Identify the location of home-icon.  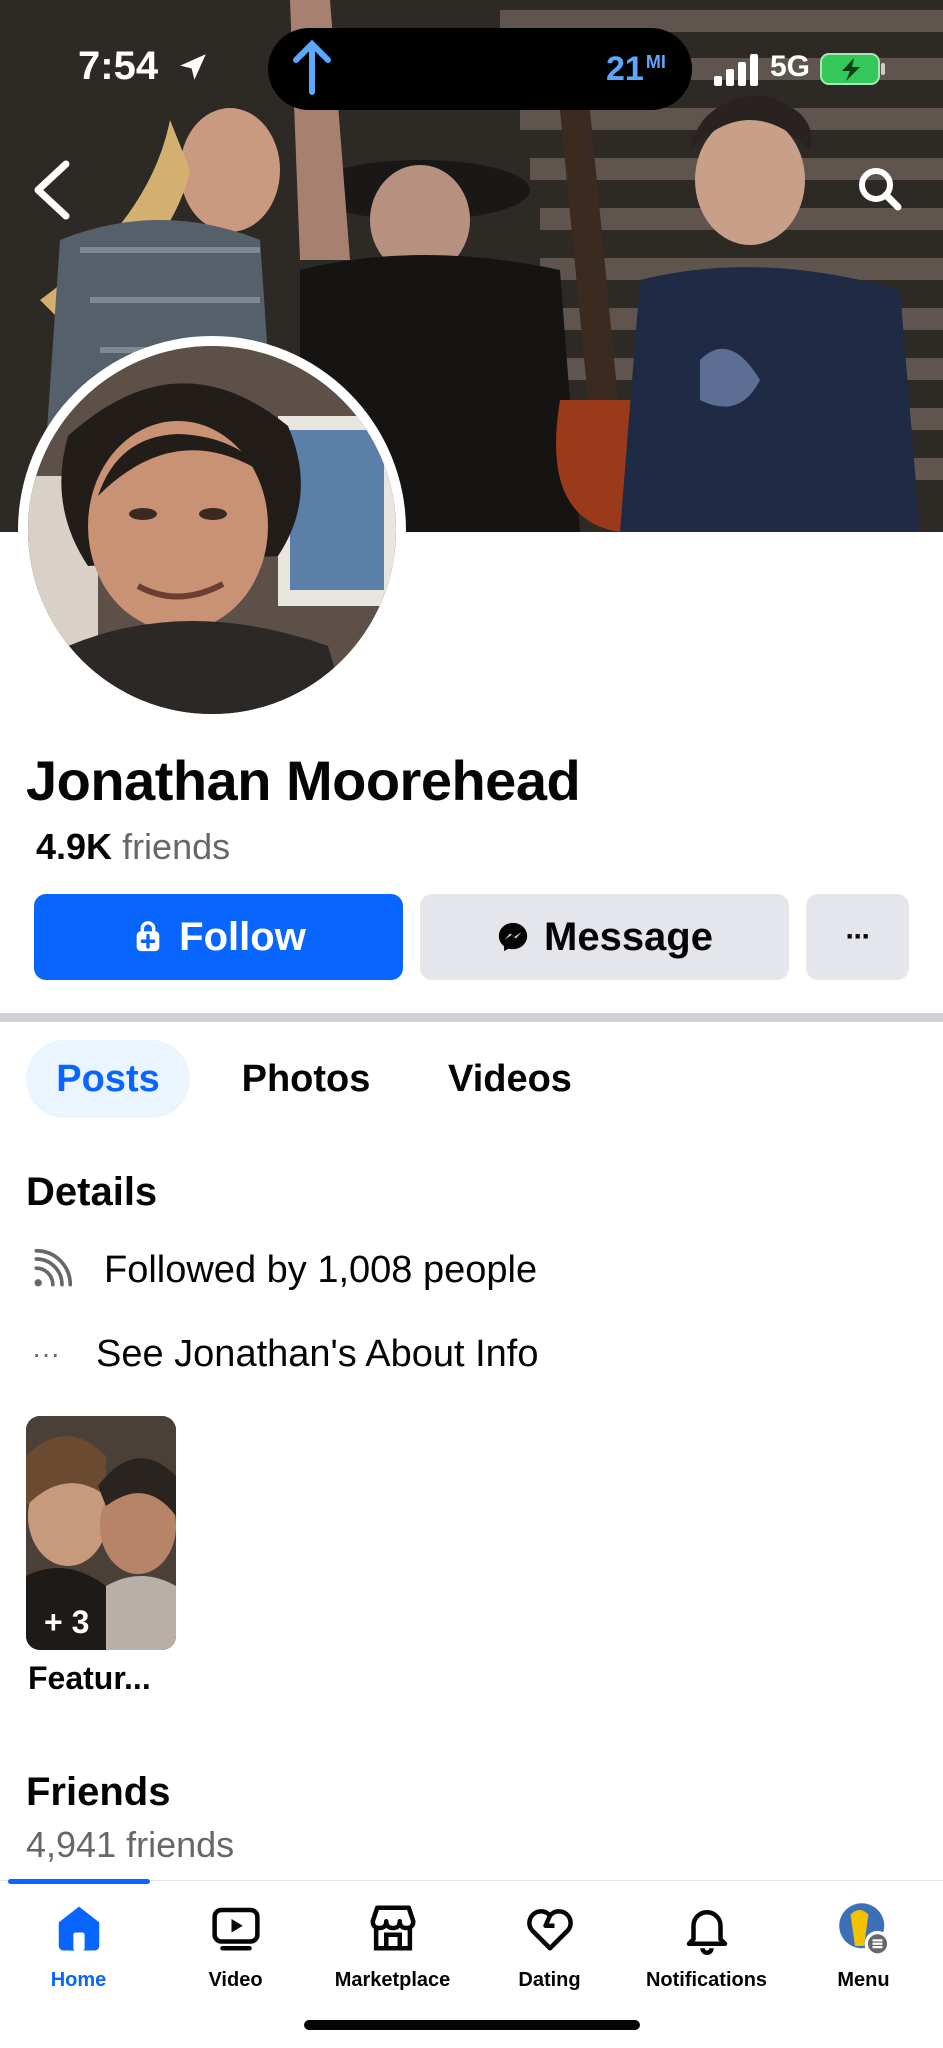
(78, 1928).